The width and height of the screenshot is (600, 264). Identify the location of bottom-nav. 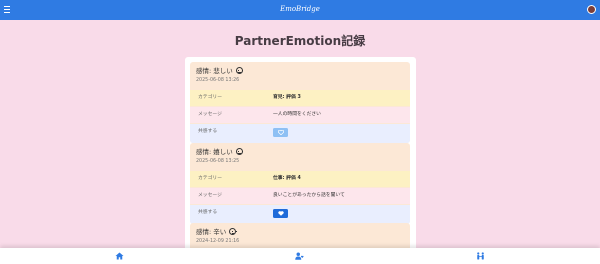
(300, 256).